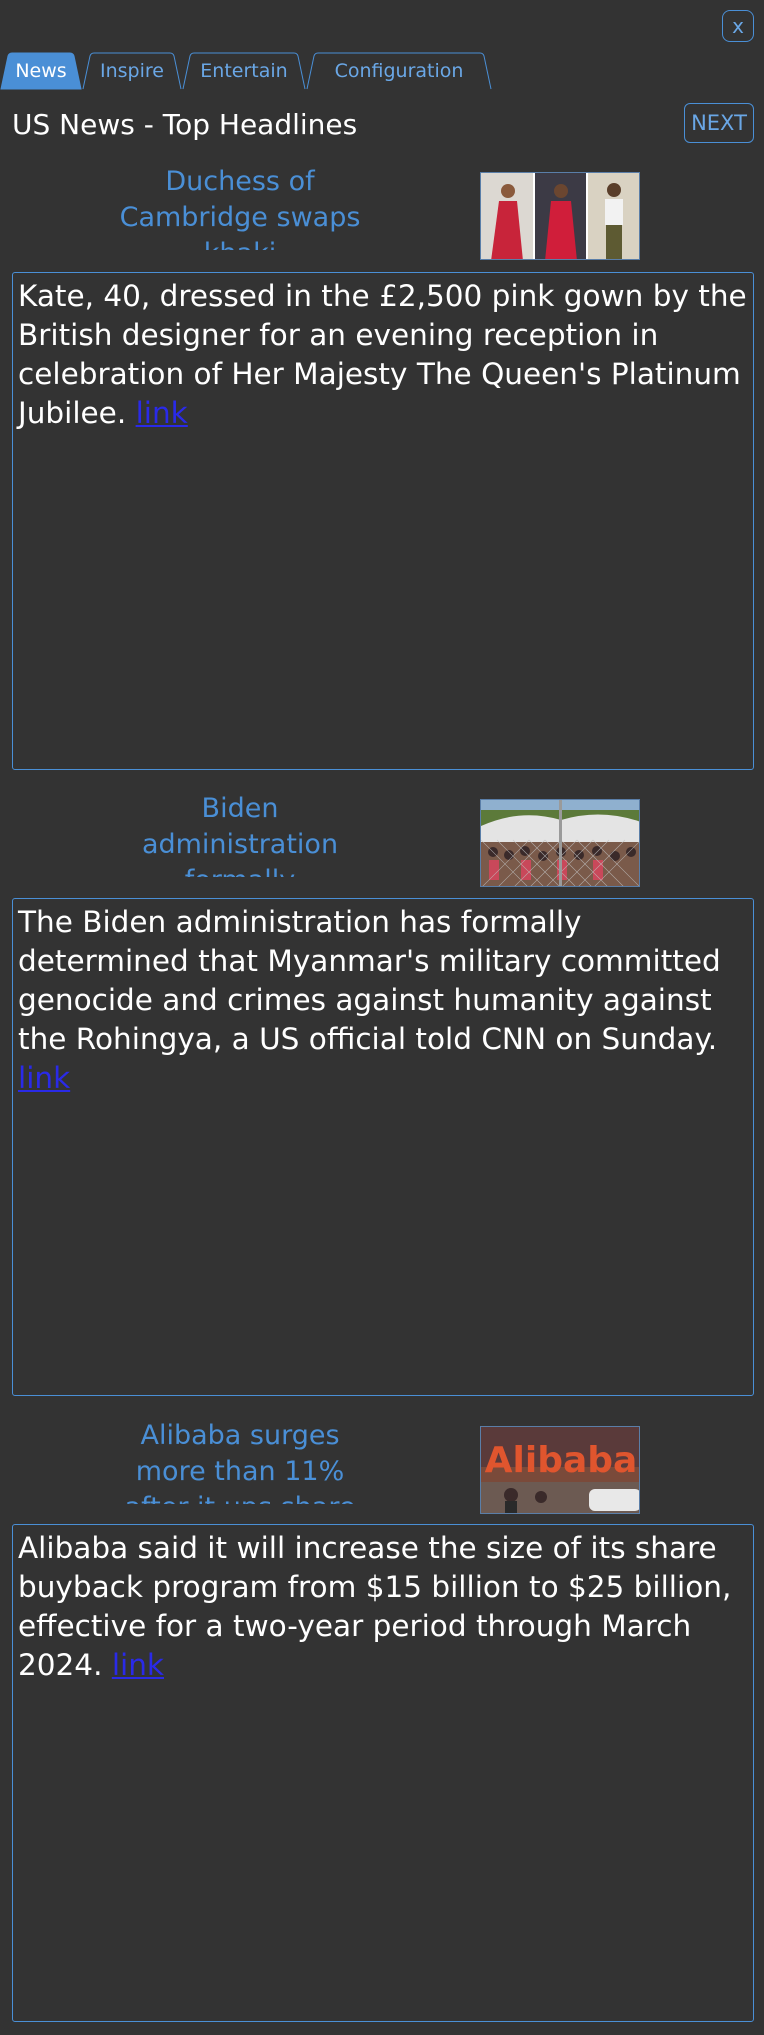 The width and height of the screenshot is (764, 2035). I want to click on next-button: NEXT, so click(719, 123).